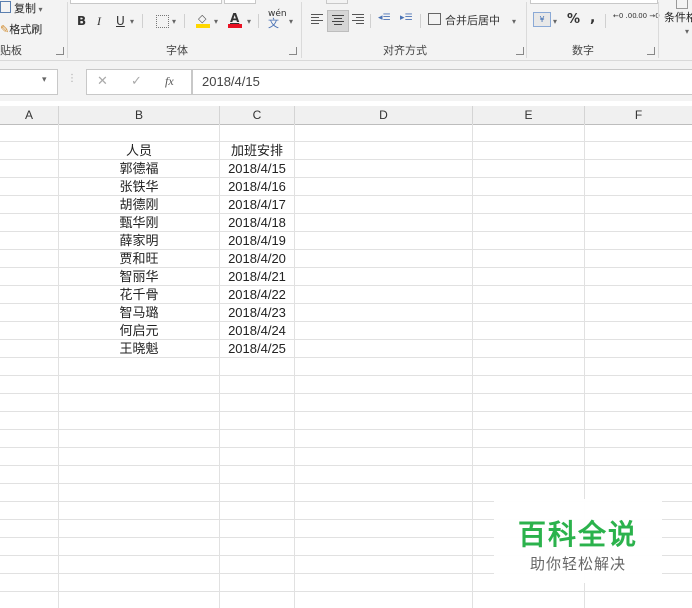 Image resolution: width=692 pixels, height=608 pixels. Describe the element at coordinates (257, 312) in the screenshot. I see `date-cell: 2018/4/23` at that location.